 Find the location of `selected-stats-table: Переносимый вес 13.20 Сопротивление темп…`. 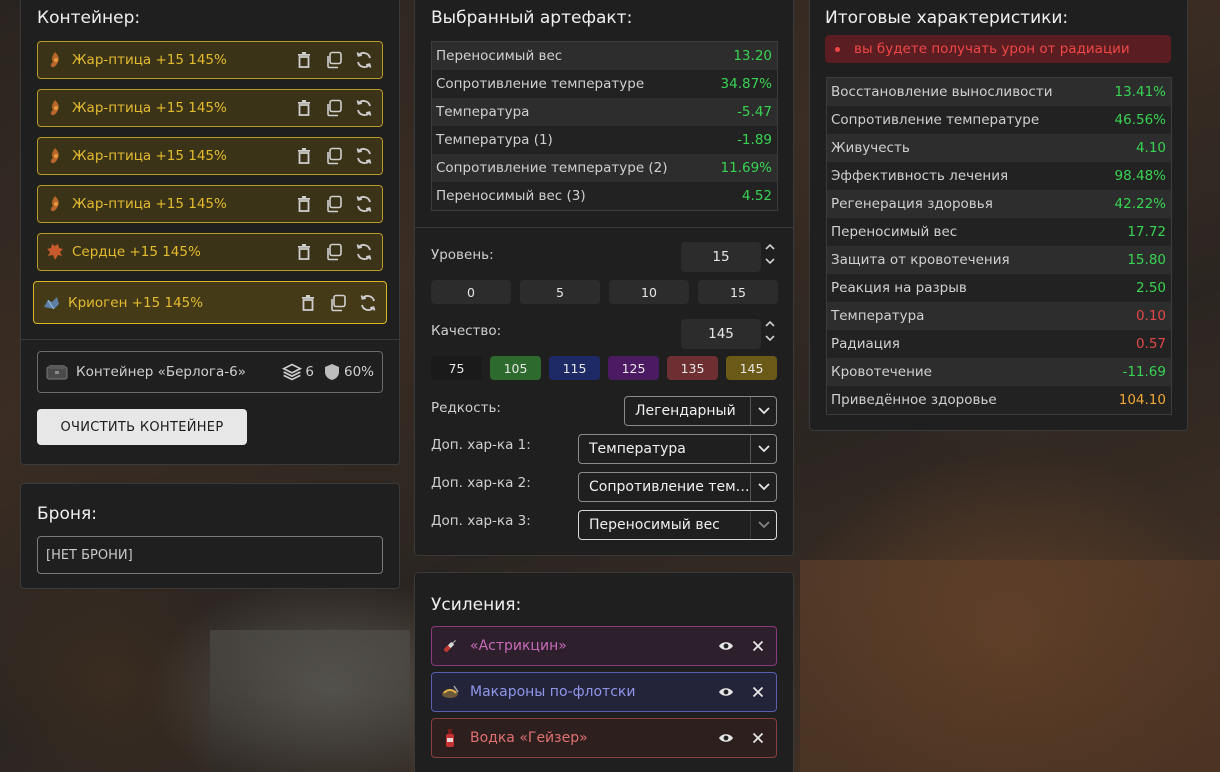

selected-stats-table: Переносимый вес 13.20 Сопротивление темп… is located at coordinates (604, 126).